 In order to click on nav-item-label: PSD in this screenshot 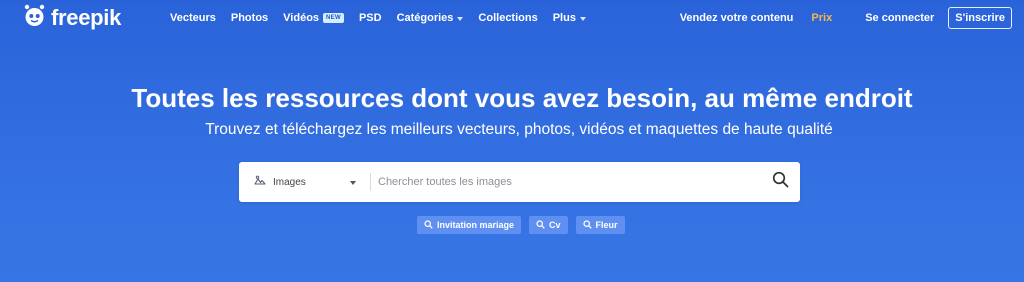, I will do `click(370, 18)`.